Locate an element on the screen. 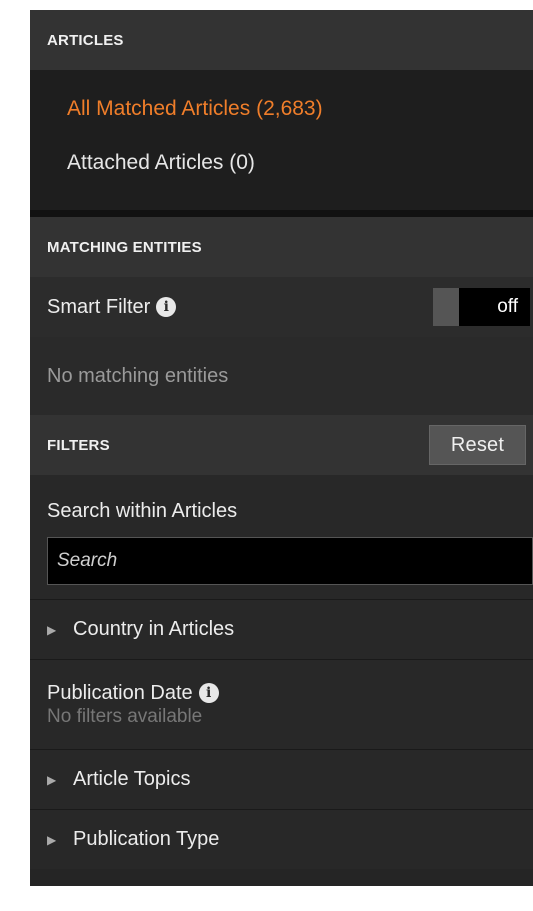 The image size is (533, 911). country-filter-label: Country in Articles is located at coordinates (154, 629).